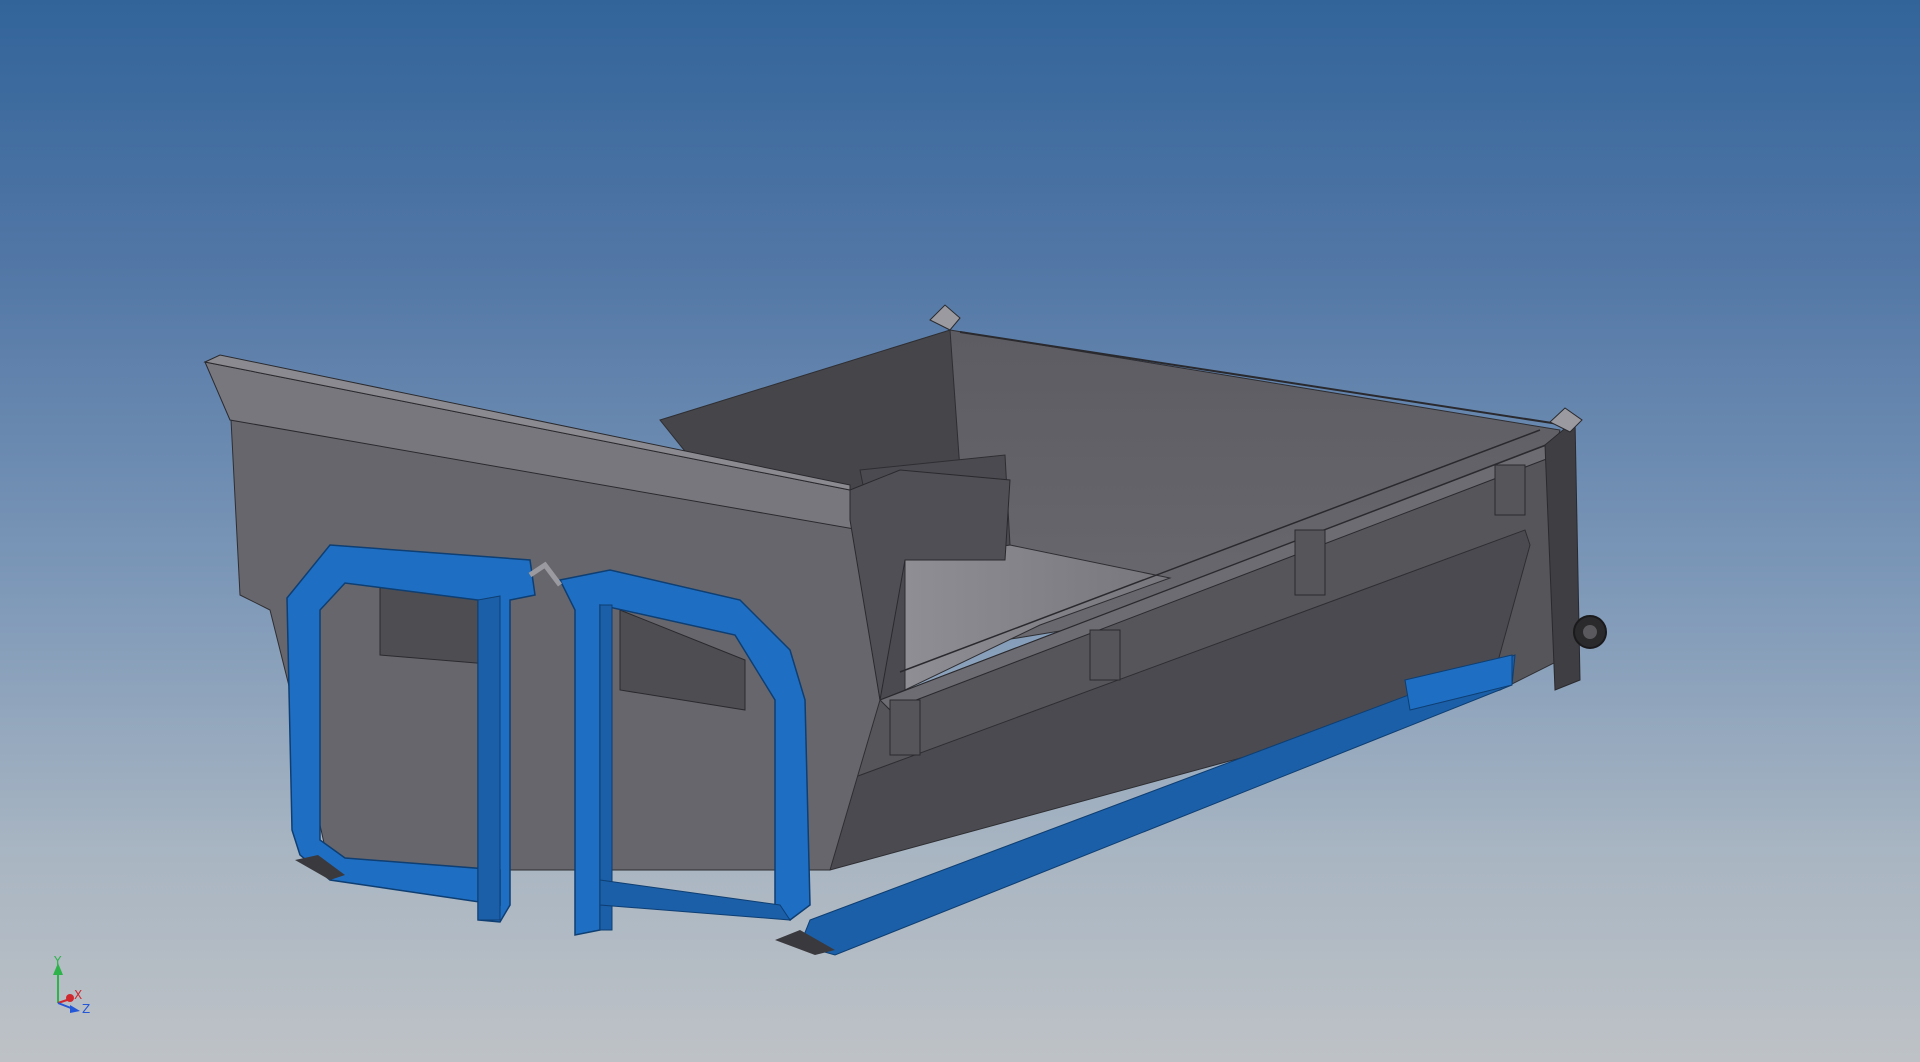  I want to click on coordinate-triad: Y X Z, so click(78, 985).